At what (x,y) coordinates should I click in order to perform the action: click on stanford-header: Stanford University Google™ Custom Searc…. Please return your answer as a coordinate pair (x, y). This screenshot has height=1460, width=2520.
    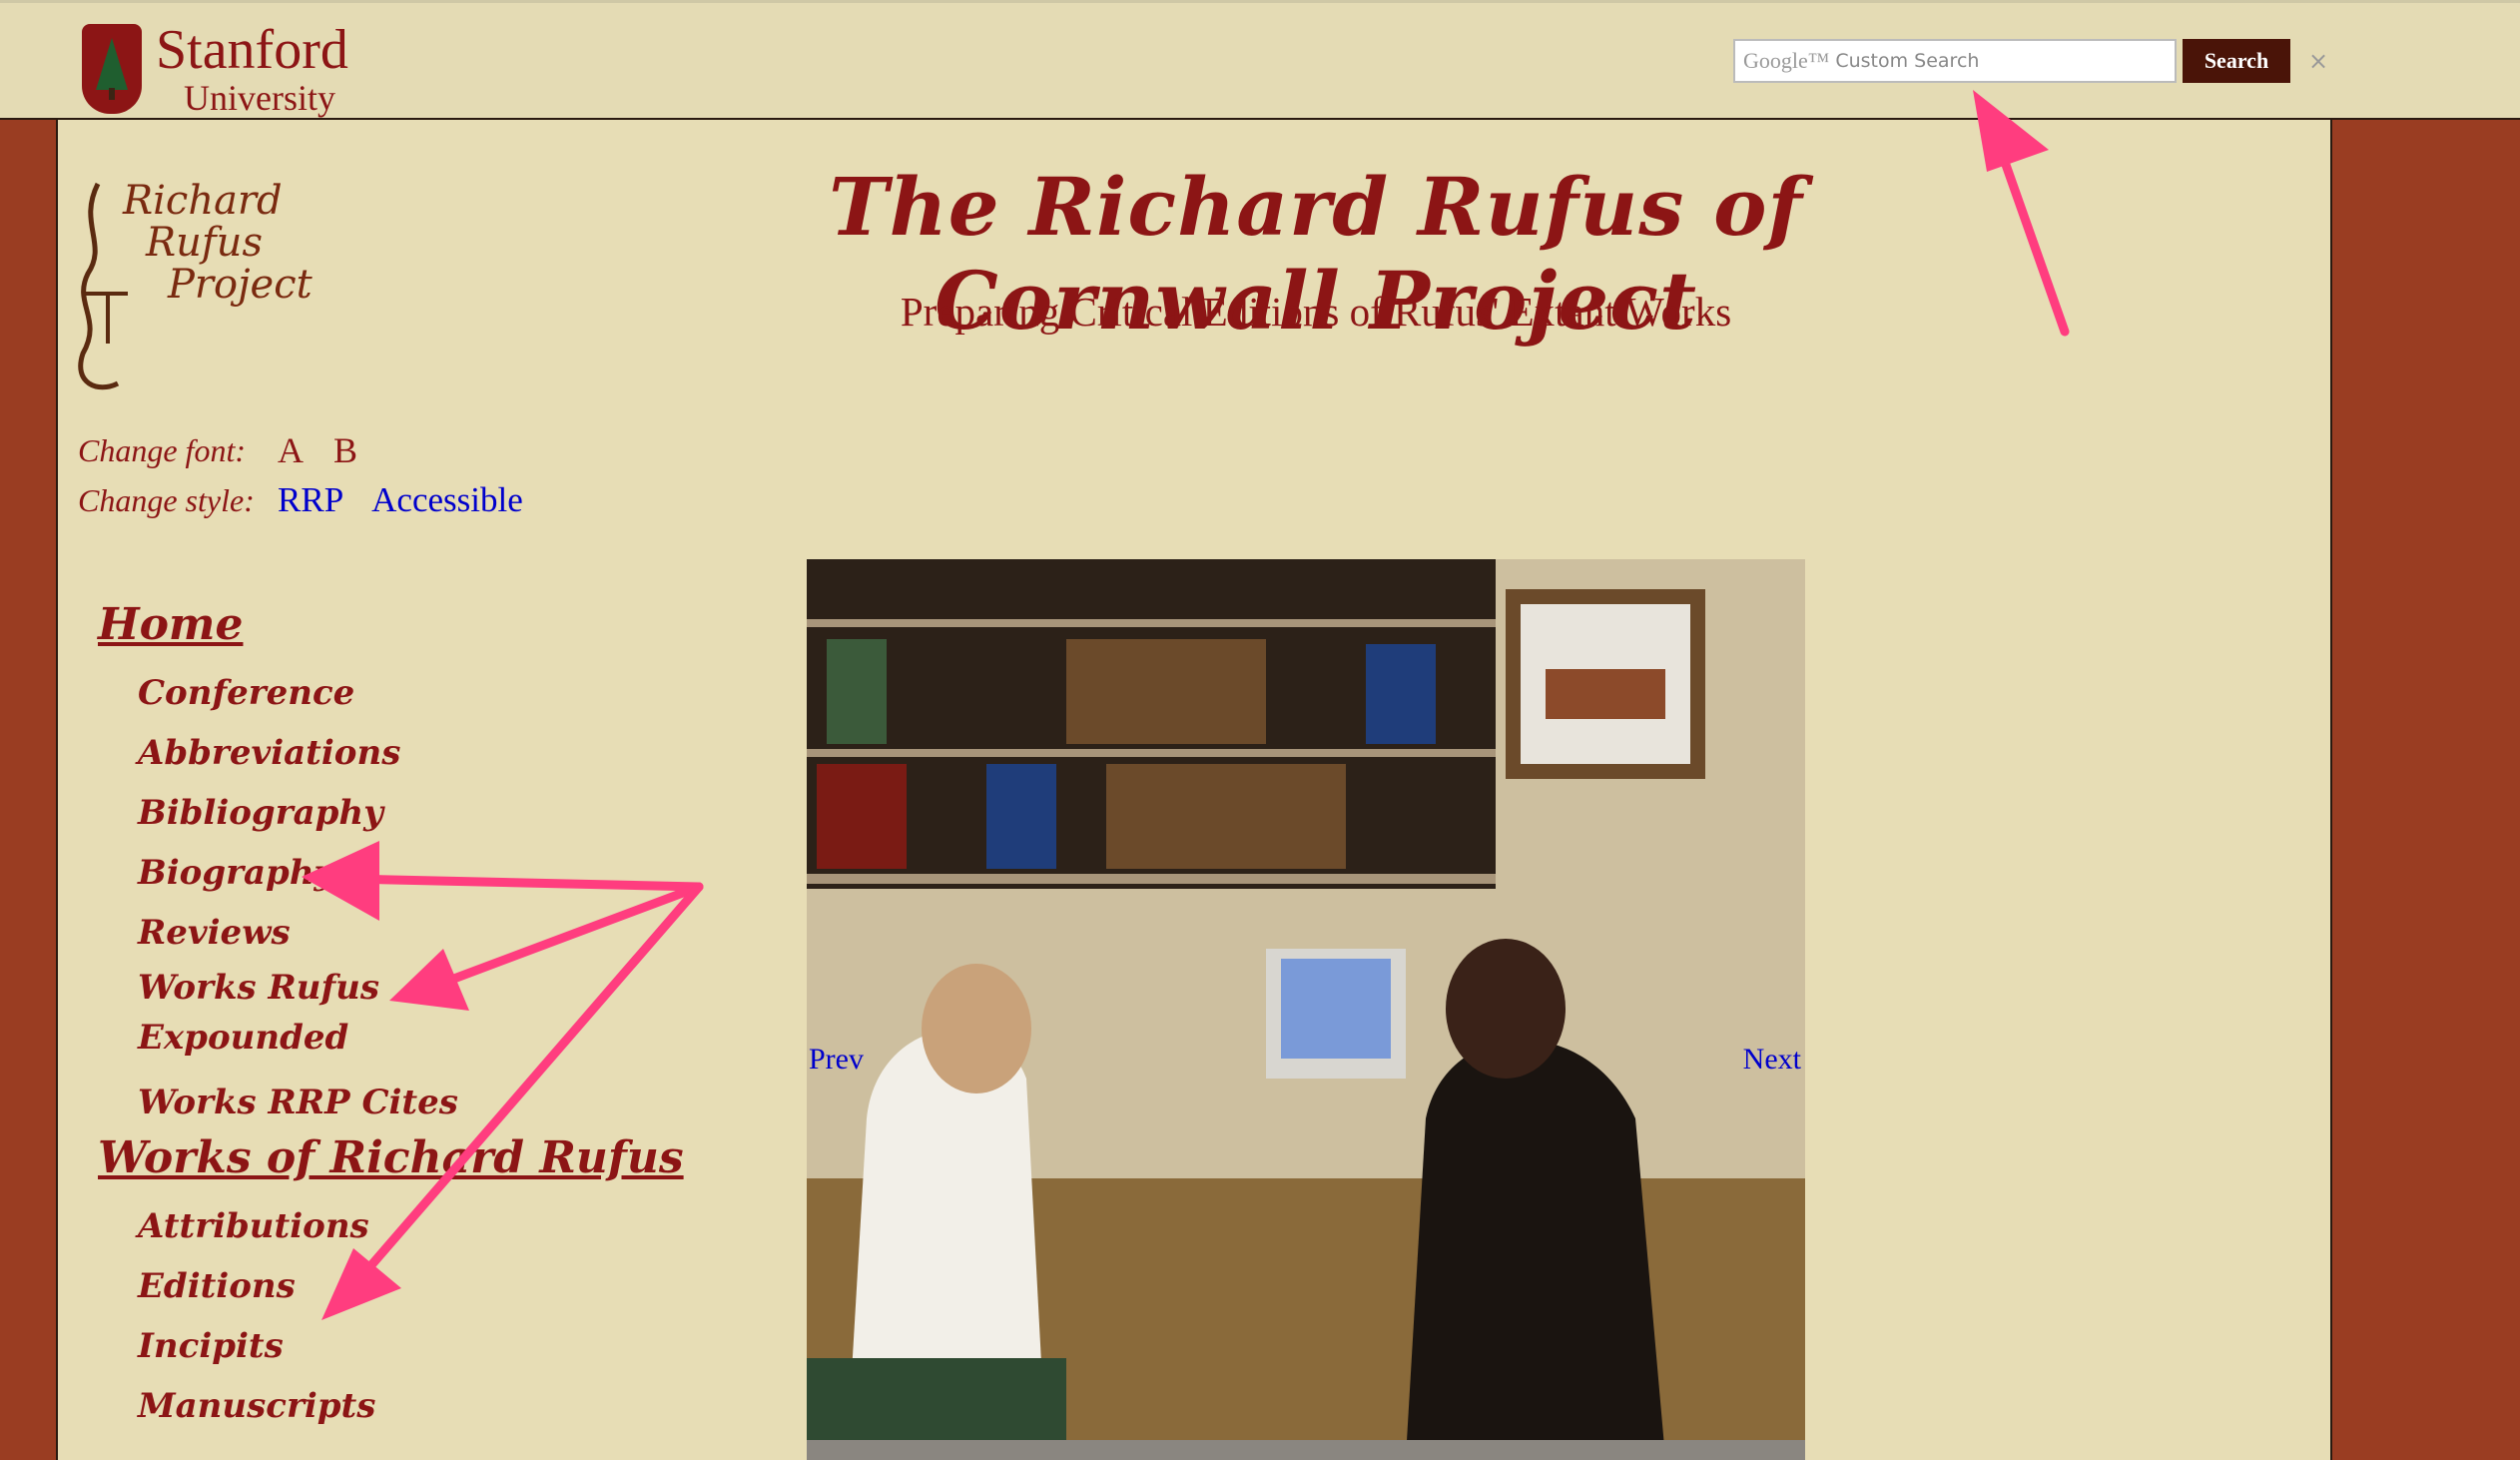
    Looking at the image, I should click on (1260, 60).